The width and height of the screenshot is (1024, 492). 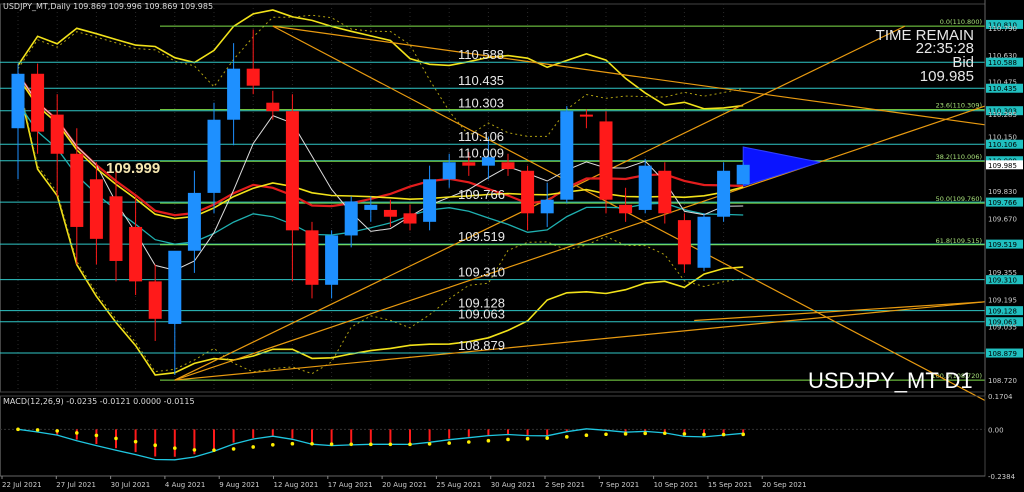 What do you see at coordinates (1002, 192) in the screenshot?
I see `axis-tick-label: 109.830` at bounding box center [1002, 192].